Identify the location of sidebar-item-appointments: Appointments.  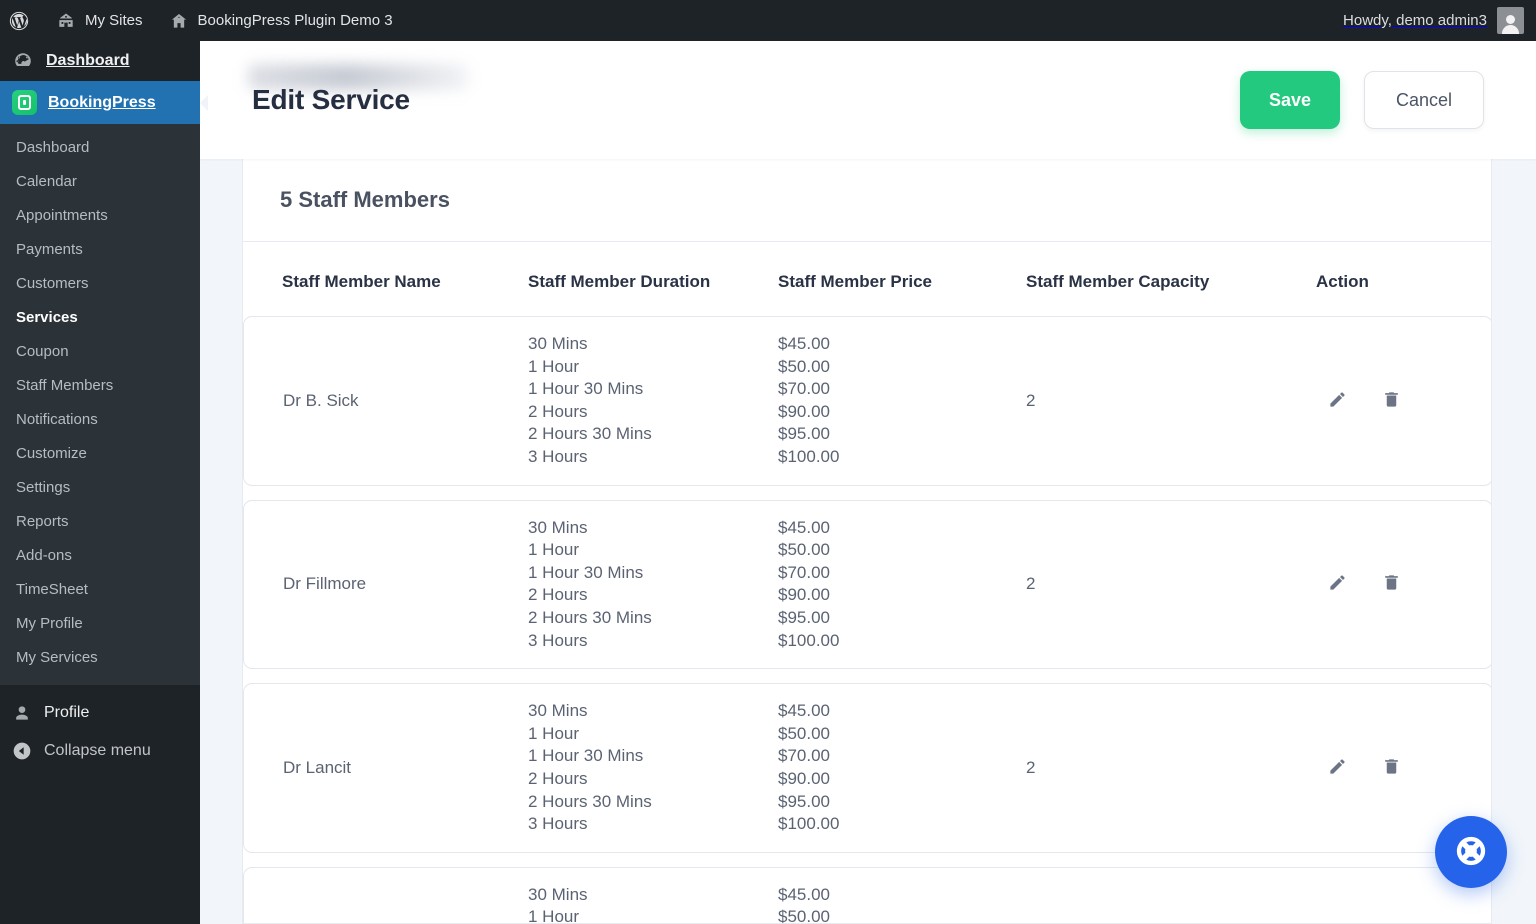
(100, 216).